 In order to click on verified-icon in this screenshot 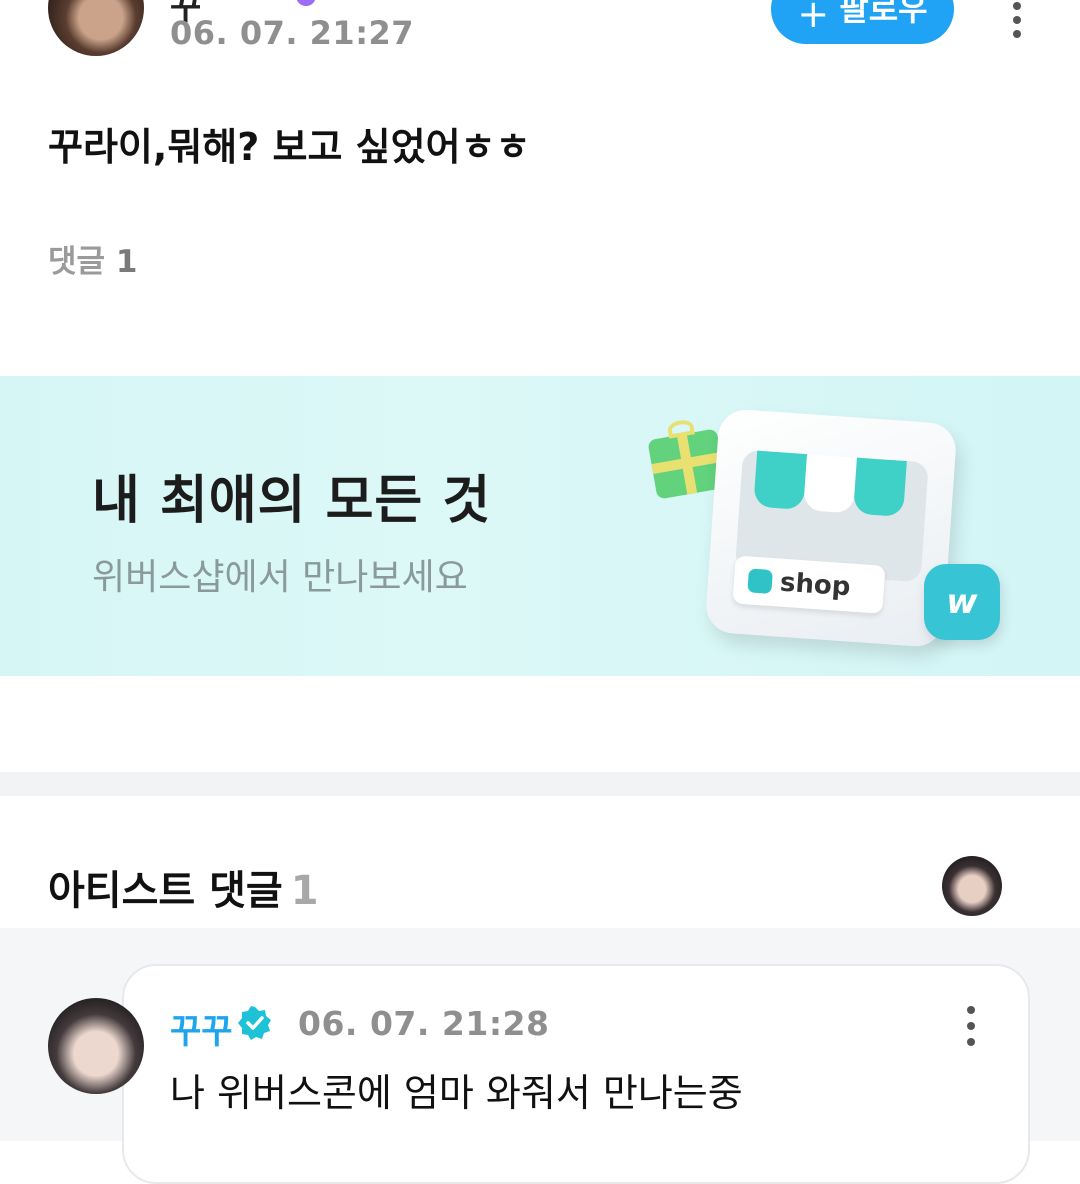, I will do `click(306, 3)`.